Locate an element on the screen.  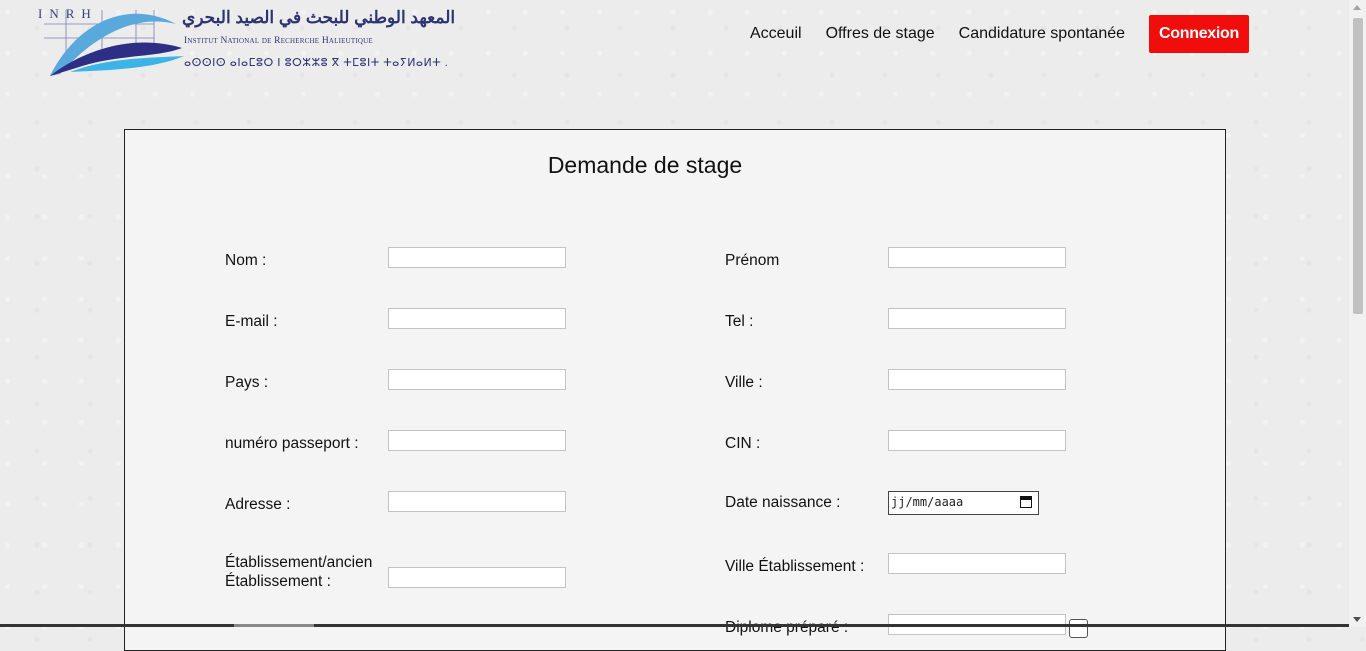
diplome-label: Diplome préparé : is located at coordinates (787, 627).